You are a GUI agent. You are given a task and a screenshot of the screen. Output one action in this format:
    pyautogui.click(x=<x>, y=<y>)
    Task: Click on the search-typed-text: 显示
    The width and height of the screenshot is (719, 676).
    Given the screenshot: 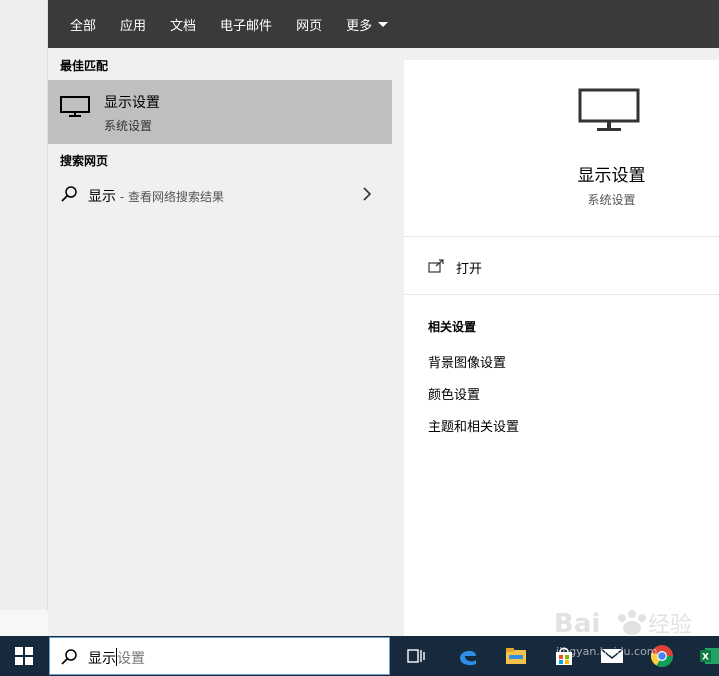 What is the action you would take?
    pyautogui.click(x=102, y=659)
    